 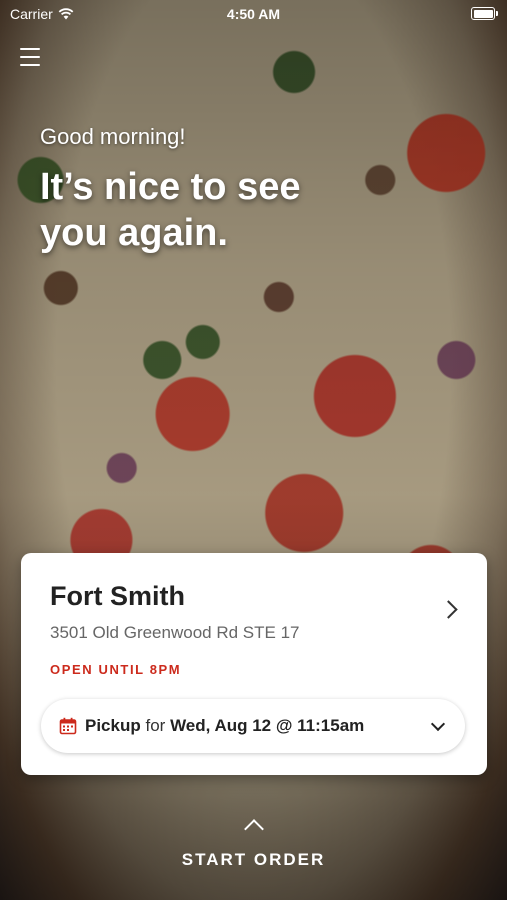 I want to click on clock: 4:50 AM, so click(x=253, y=14).